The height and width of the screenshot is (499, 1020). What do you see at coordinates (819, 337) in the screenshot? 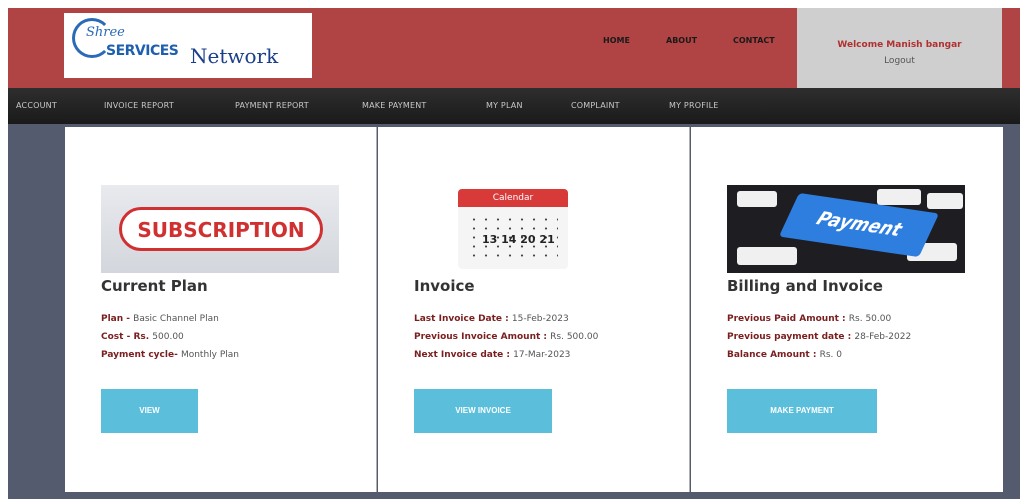
I see `prev-payment-date-line: Previous payment date : 28-Feb-2022` at bounding box center [819, 337].